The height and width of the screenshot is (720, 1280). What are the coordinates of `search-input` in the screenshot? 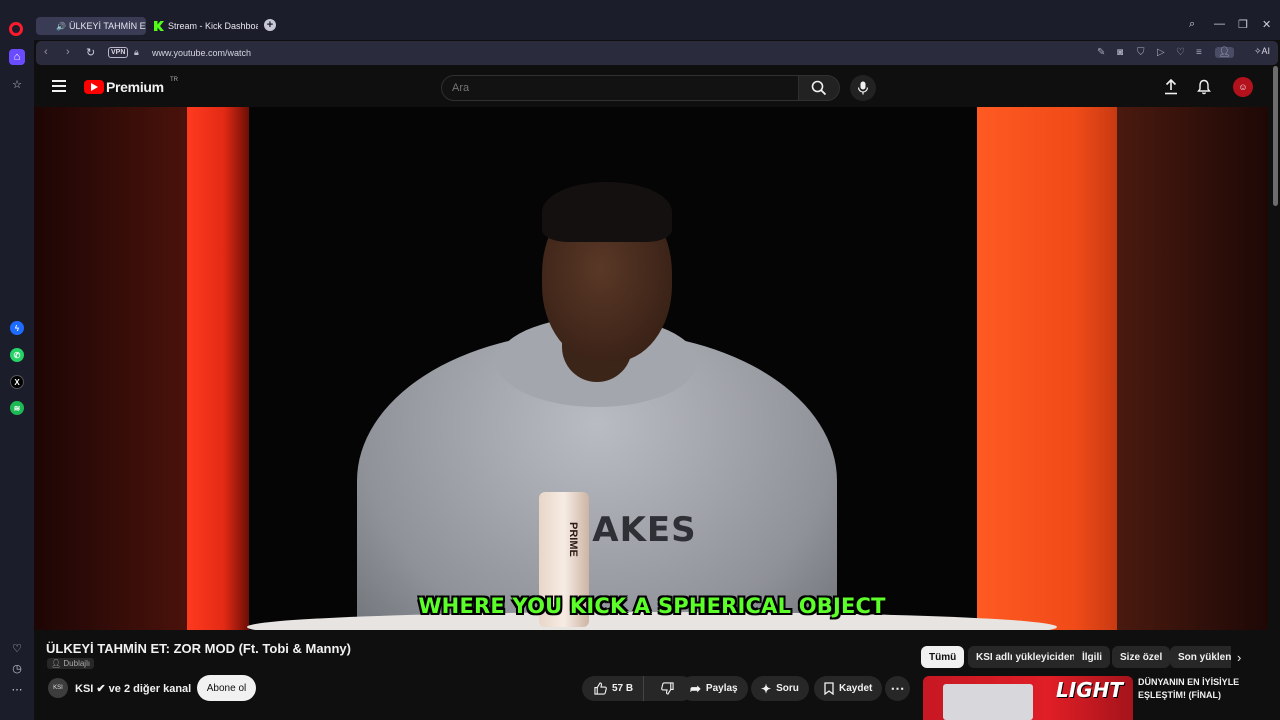 It's located at (617, 88).